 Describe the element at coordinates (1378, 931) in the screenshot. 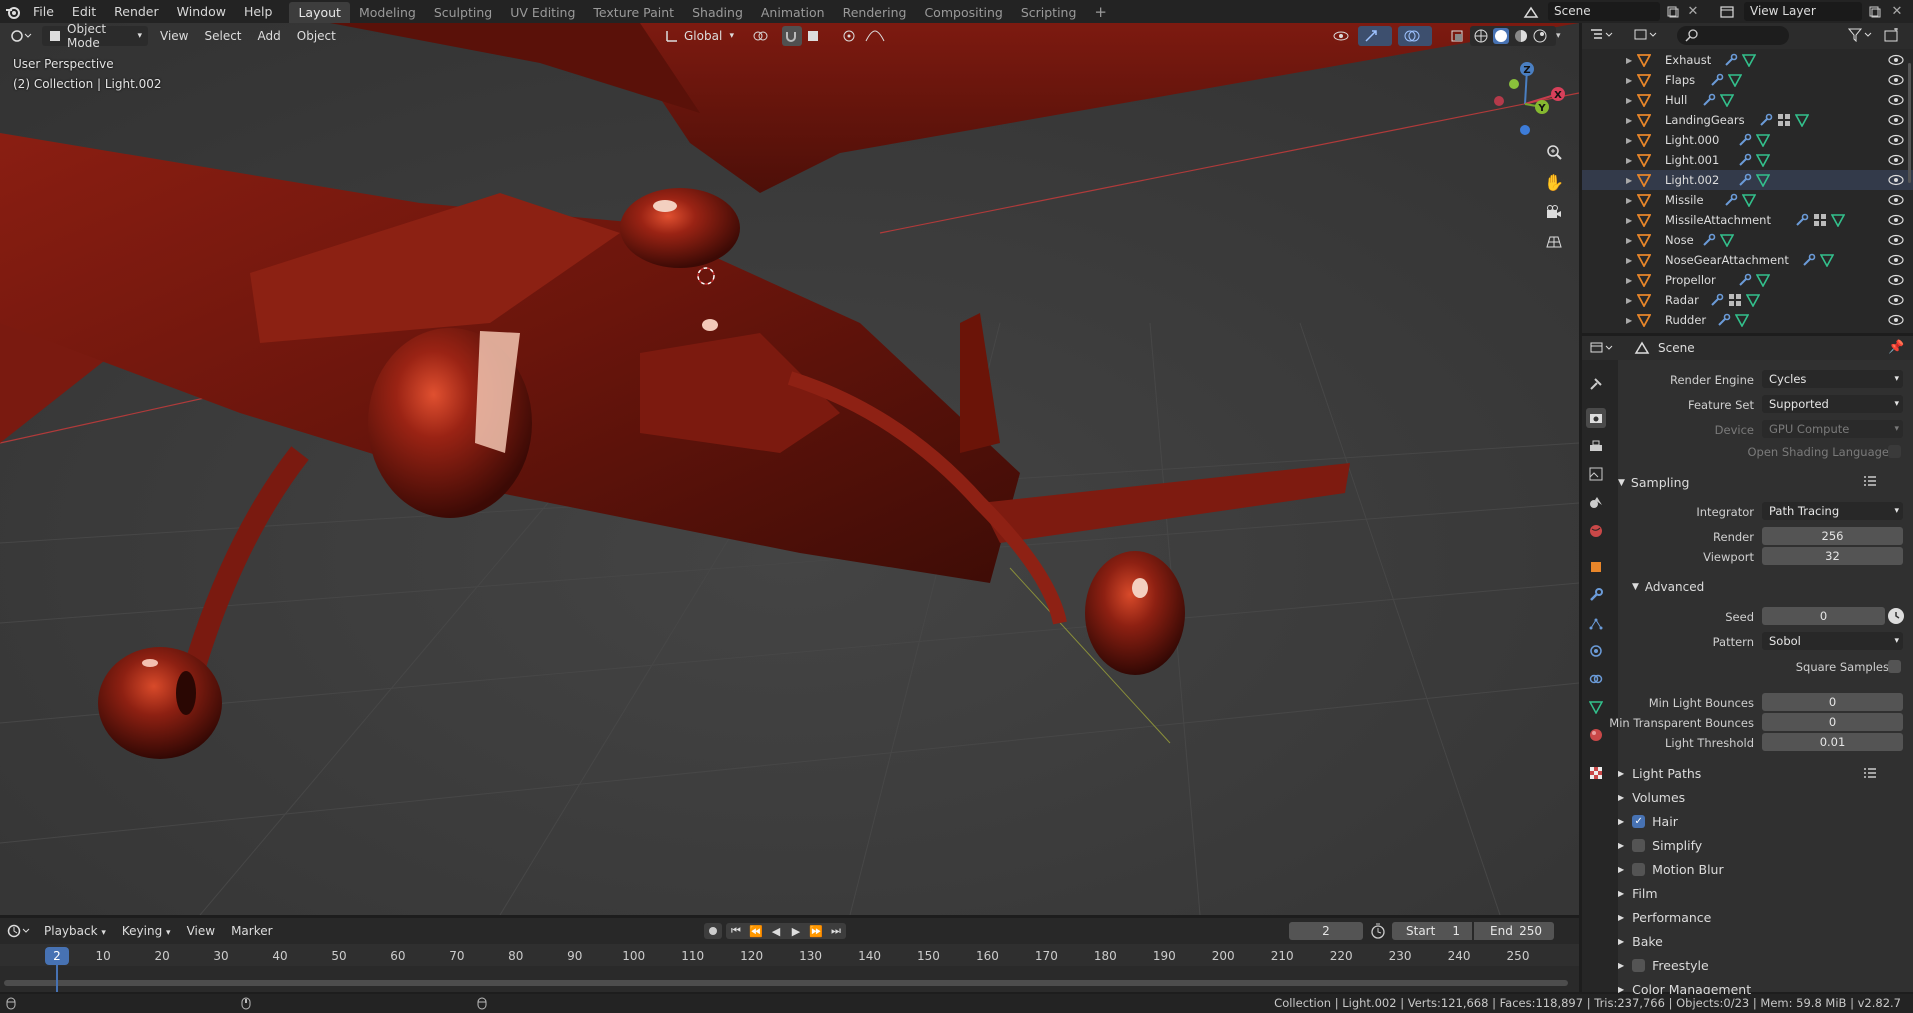

I see `preview-range-stopwatch-icon` at that location.